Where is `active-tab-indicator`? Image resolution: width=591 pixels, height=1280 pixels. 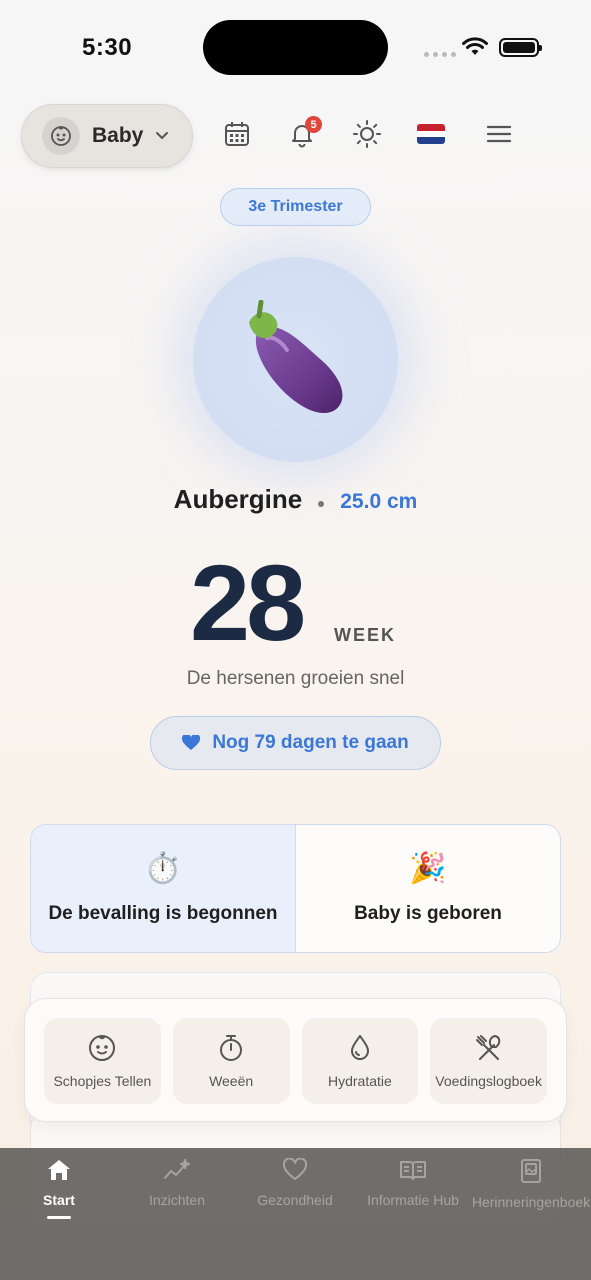 active-tab-indicator is located at coordinates (59, 1217).